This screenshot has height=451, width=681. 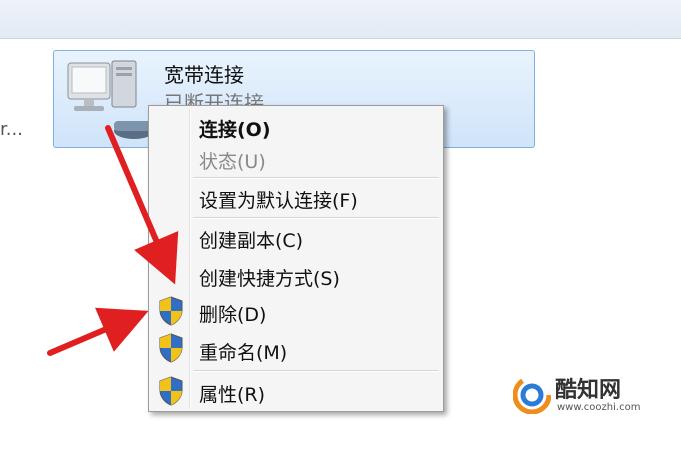 I want to click on coozhi-watermark: 酷知网 www.coozhi.com, so click(x=579, y=395).